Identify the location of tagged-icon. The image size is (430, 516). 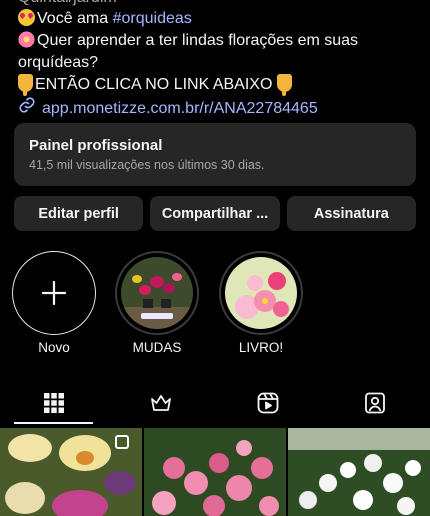
(374, 403).